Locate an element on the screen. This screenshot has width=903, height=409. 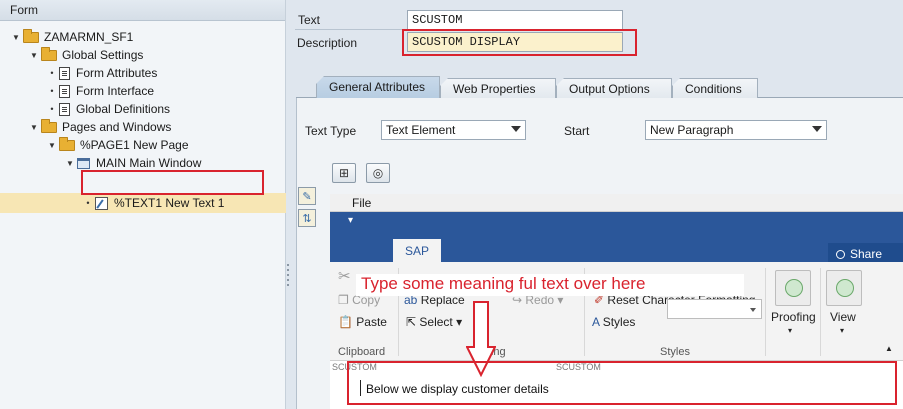
tree-node-page1: ▼ %PAGE1 New Page is located at coordinates (118, 145).